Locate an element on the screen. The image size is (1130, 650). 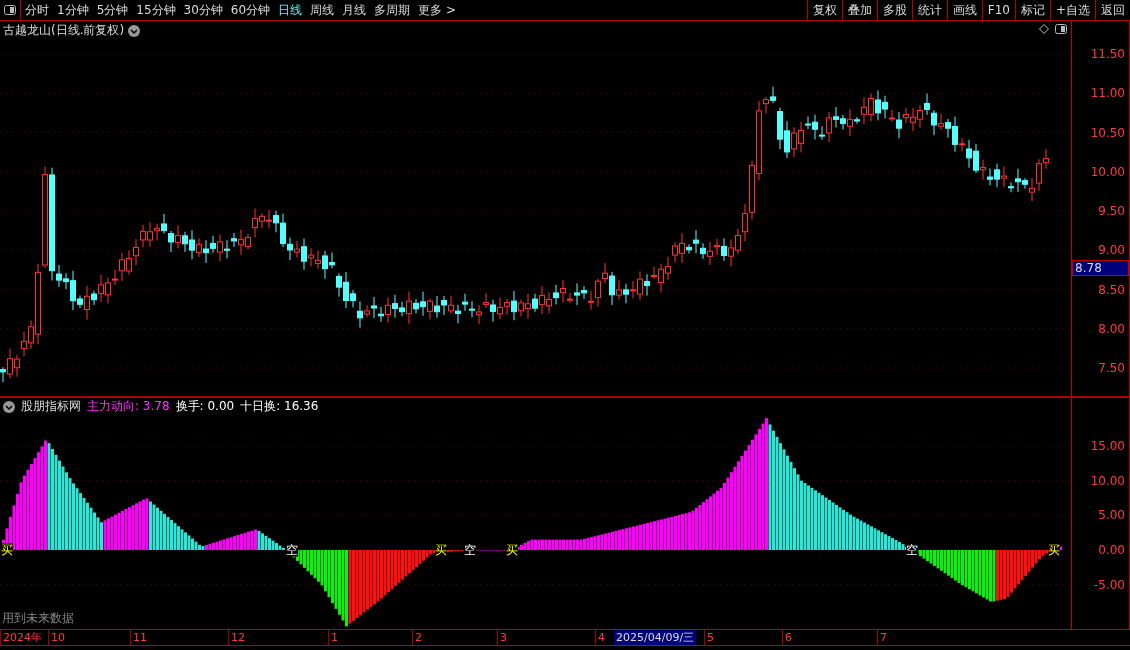
axis-label: 11.00 is located at coordinates (1107, 93).